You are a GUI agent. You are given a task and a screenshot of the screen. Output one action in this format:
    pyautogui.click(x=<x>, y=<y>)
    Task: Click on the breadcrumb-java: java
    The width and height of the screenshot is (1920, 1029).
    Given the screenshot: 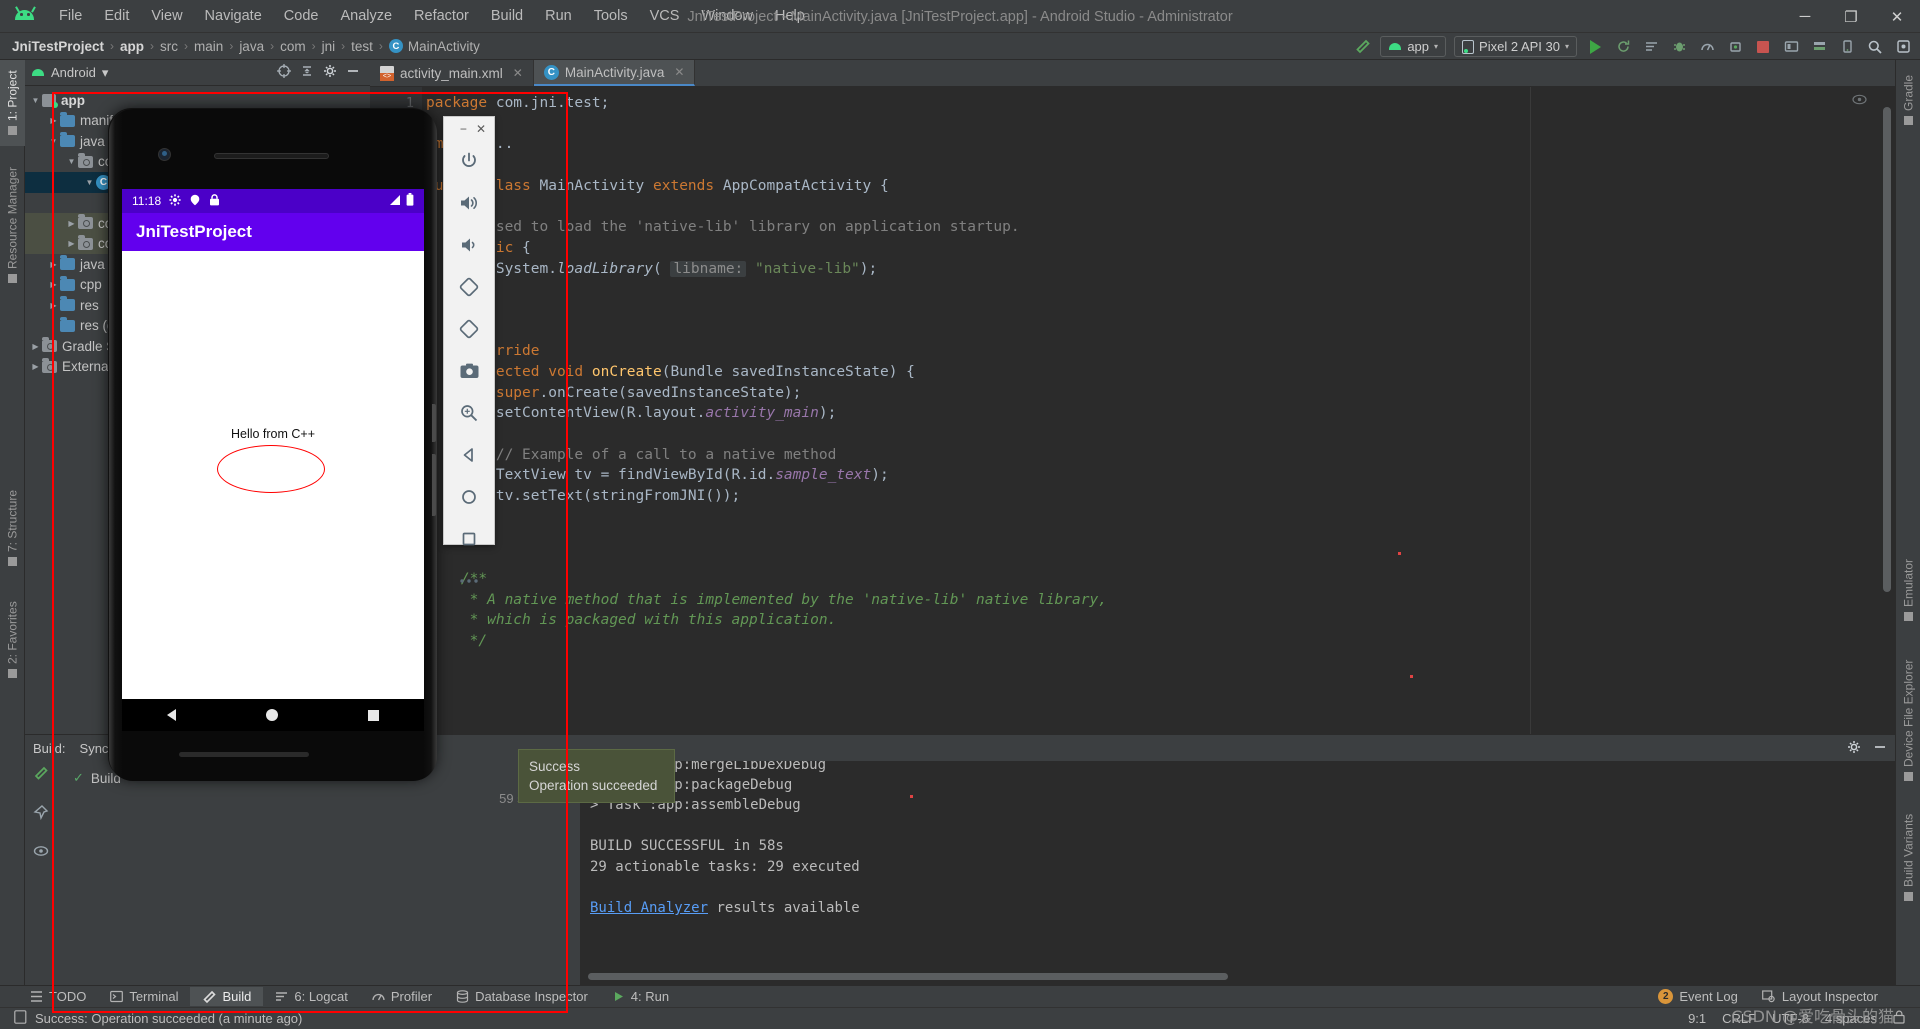 What is the action you would take?
    pyautogui.click(x=251, y=46)
    